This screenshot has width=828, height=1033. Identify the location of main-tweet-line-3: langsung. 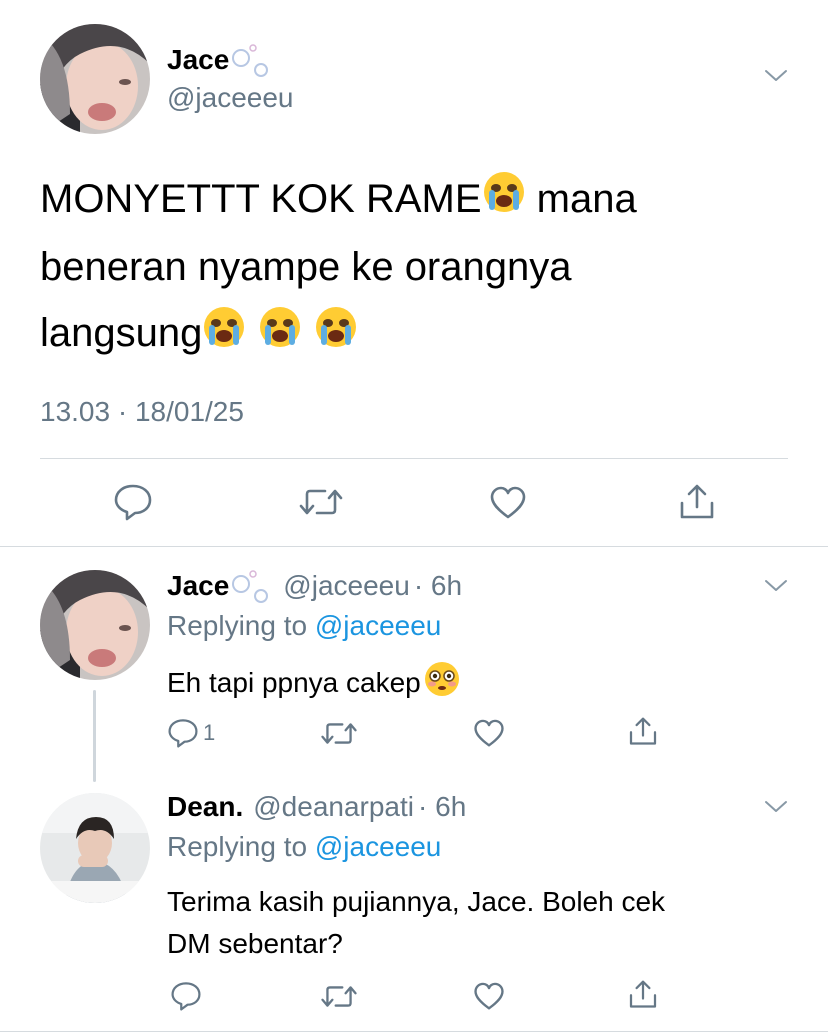
(420, 334).